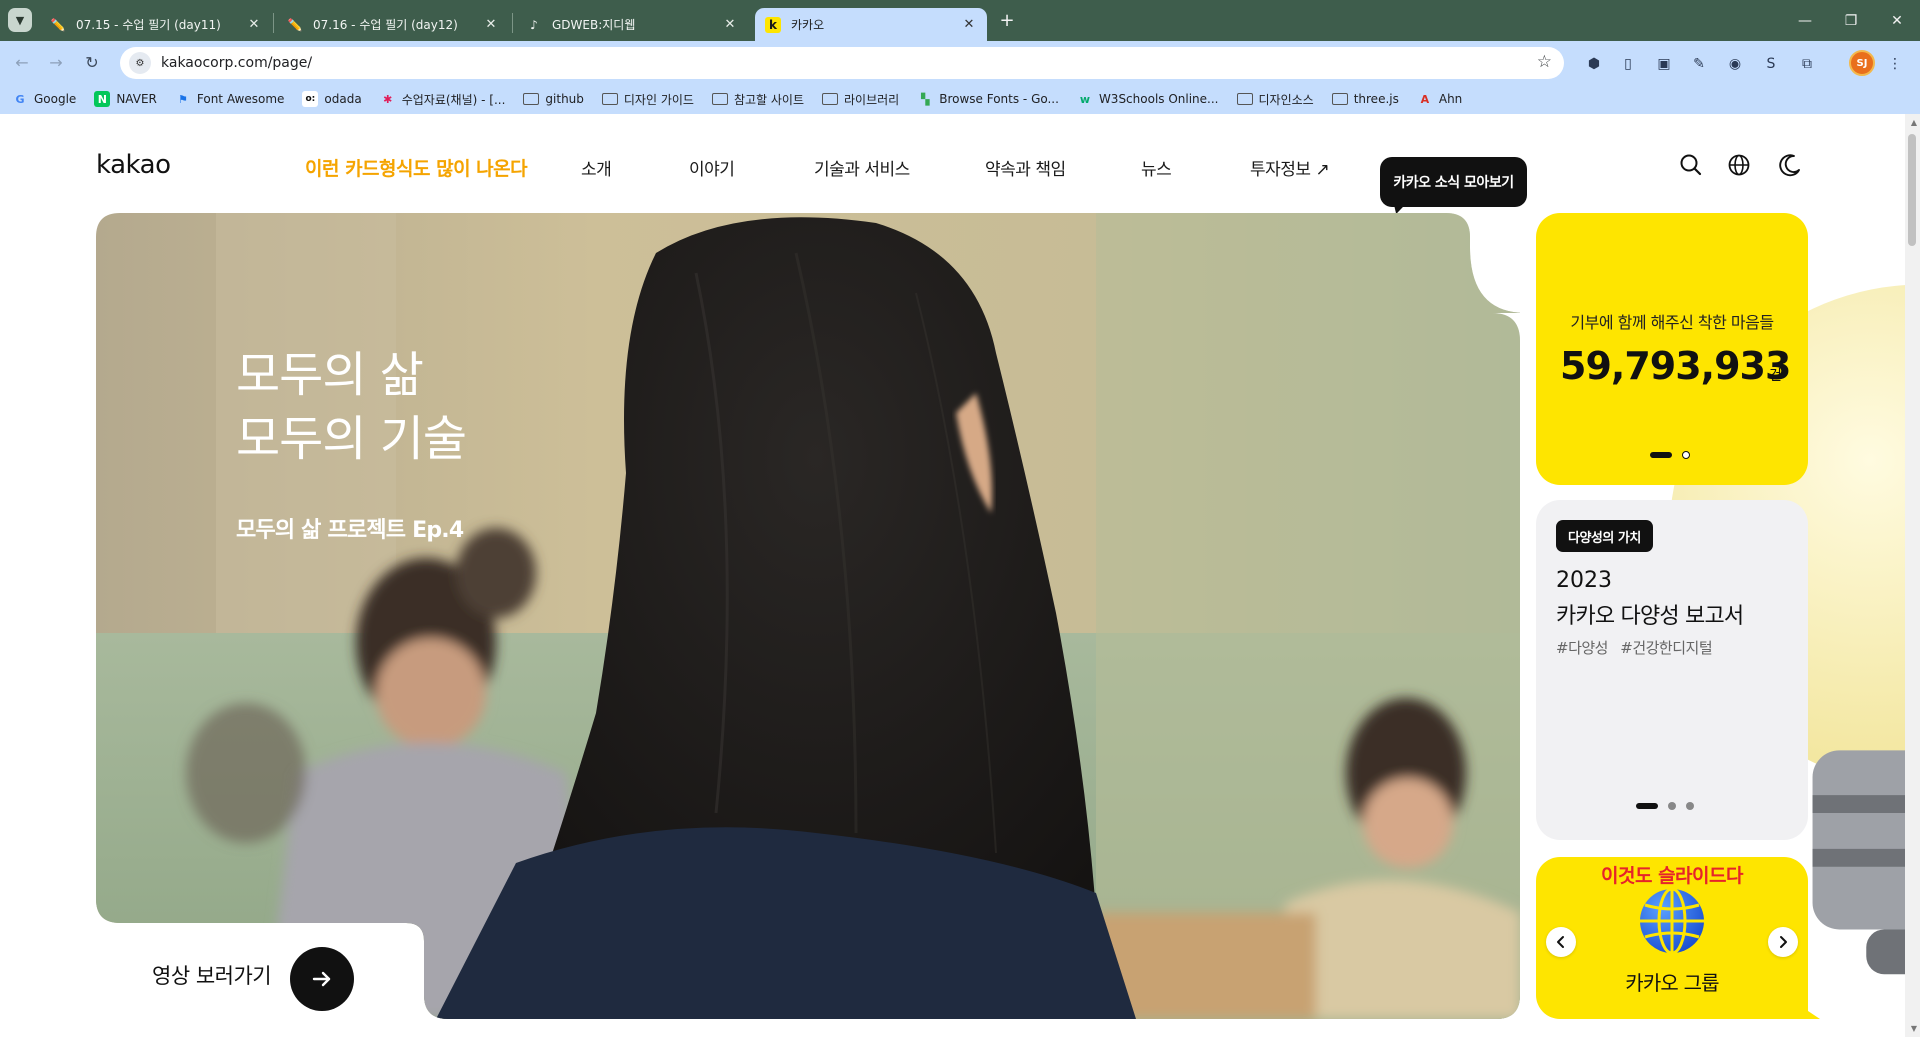  What do you see at coordinates (1672, 983) in the screenshot?
I see `group-label: 카카오 그룹` at bounding box center [1672, 983].